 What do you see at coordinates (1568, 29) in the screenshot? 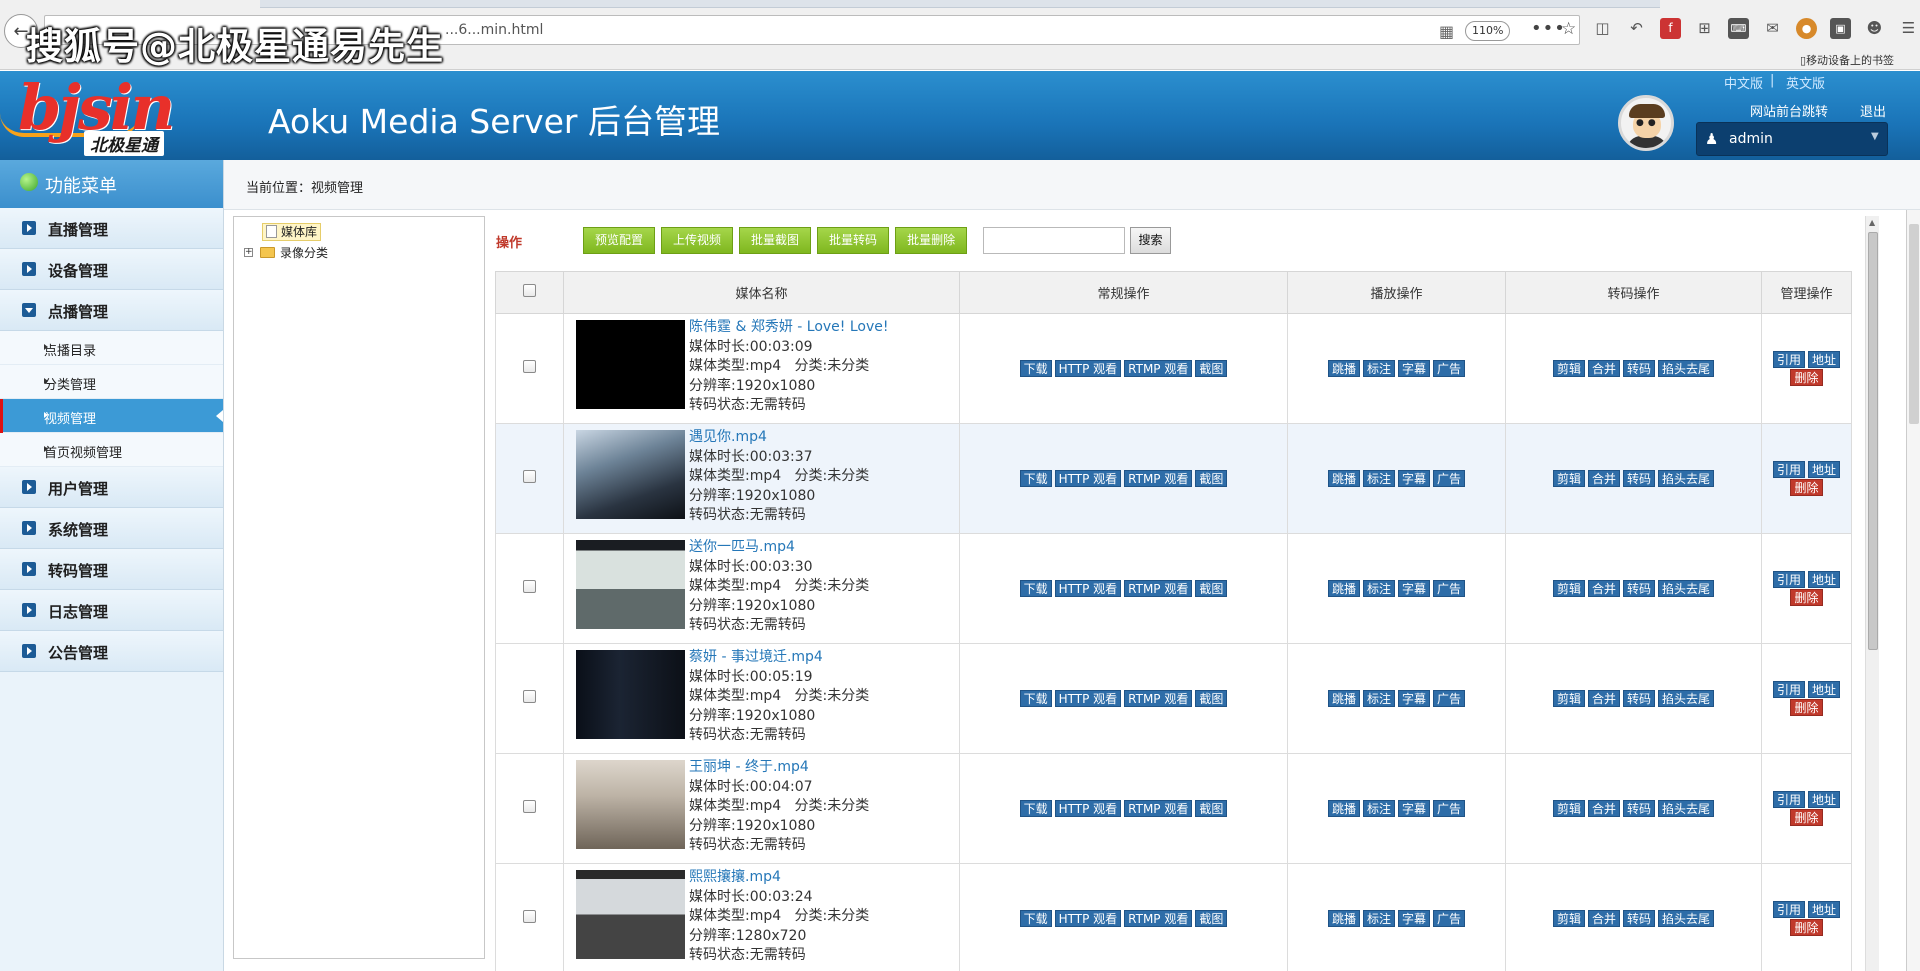
I see `bookmark-star-icon: ☆` at bounding box center [1568, 29].